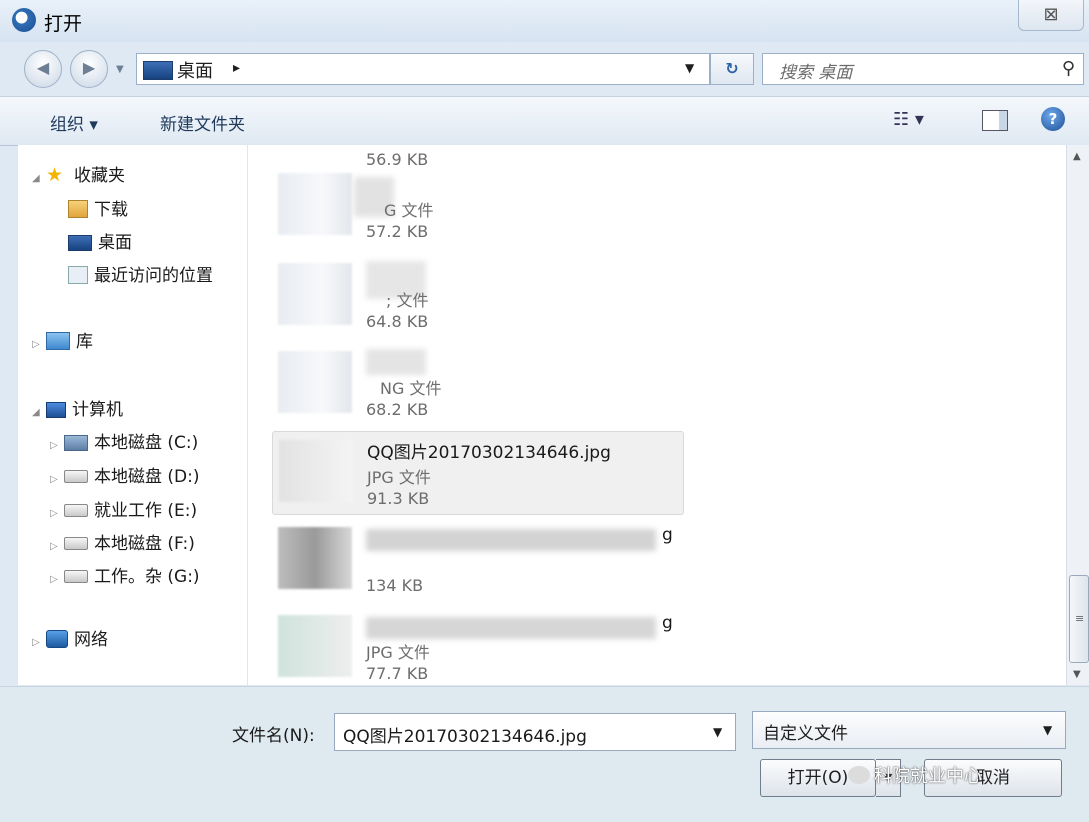 Image resolution: width=1089 pixels, height=822 pixels. Describe the element at coordinates (77, 407) in the screenshot. I see `nav-computer: ◢ 计算机` at that location.